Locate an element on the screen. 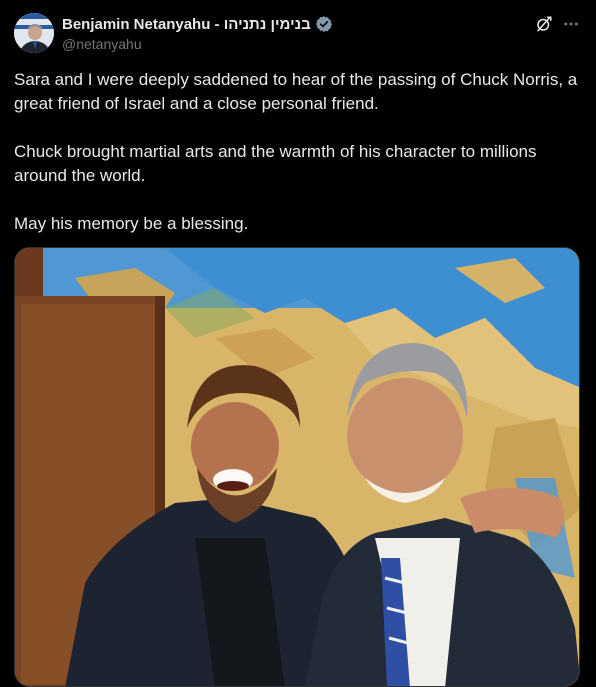 The image size is (596, 687). more-icon is located at coordinates (571, 24).